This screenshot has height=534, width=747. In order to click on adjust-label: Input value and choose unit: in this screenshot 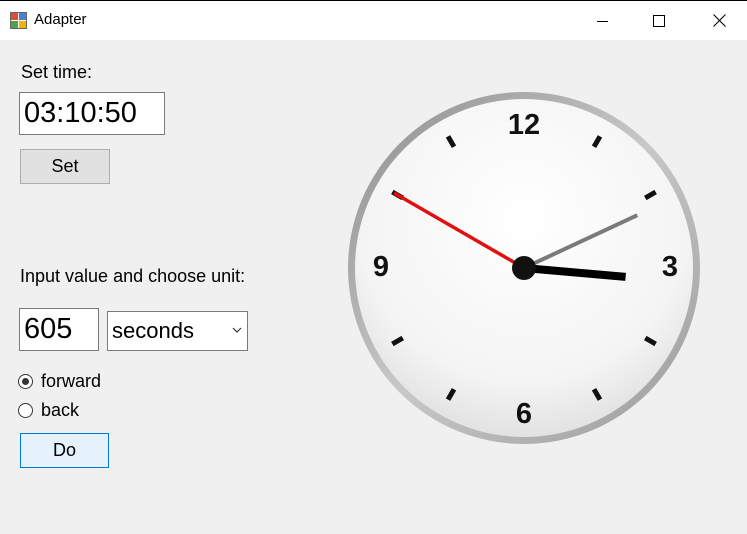, I will do `click(133, 276)`.